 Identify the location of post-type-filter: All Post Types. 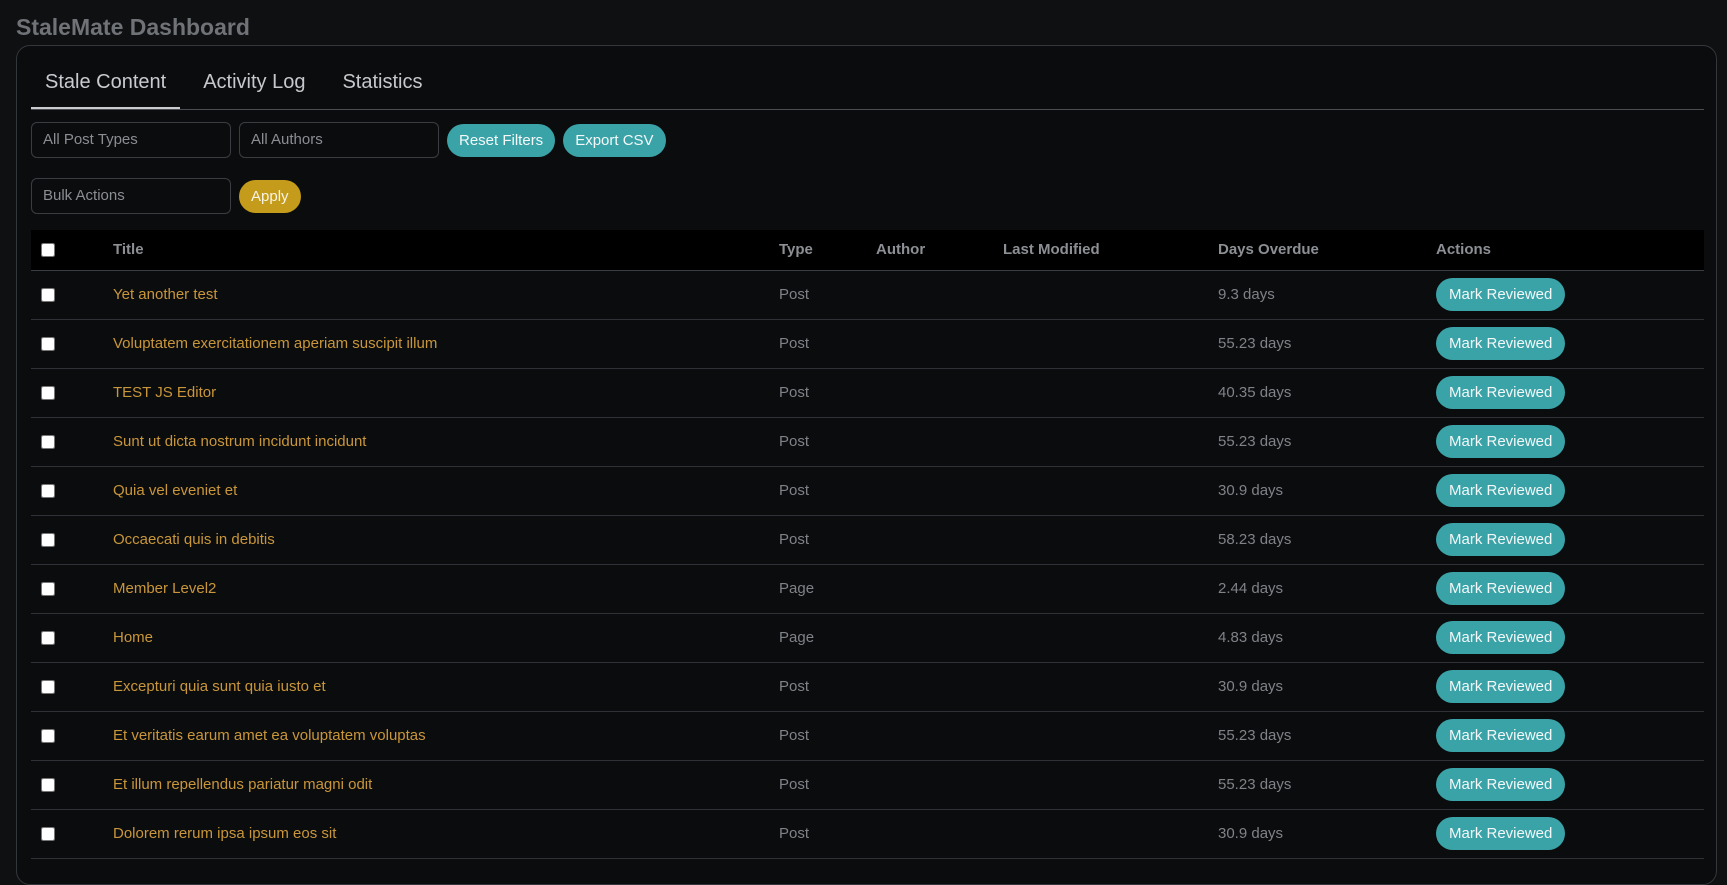
(131, 140).